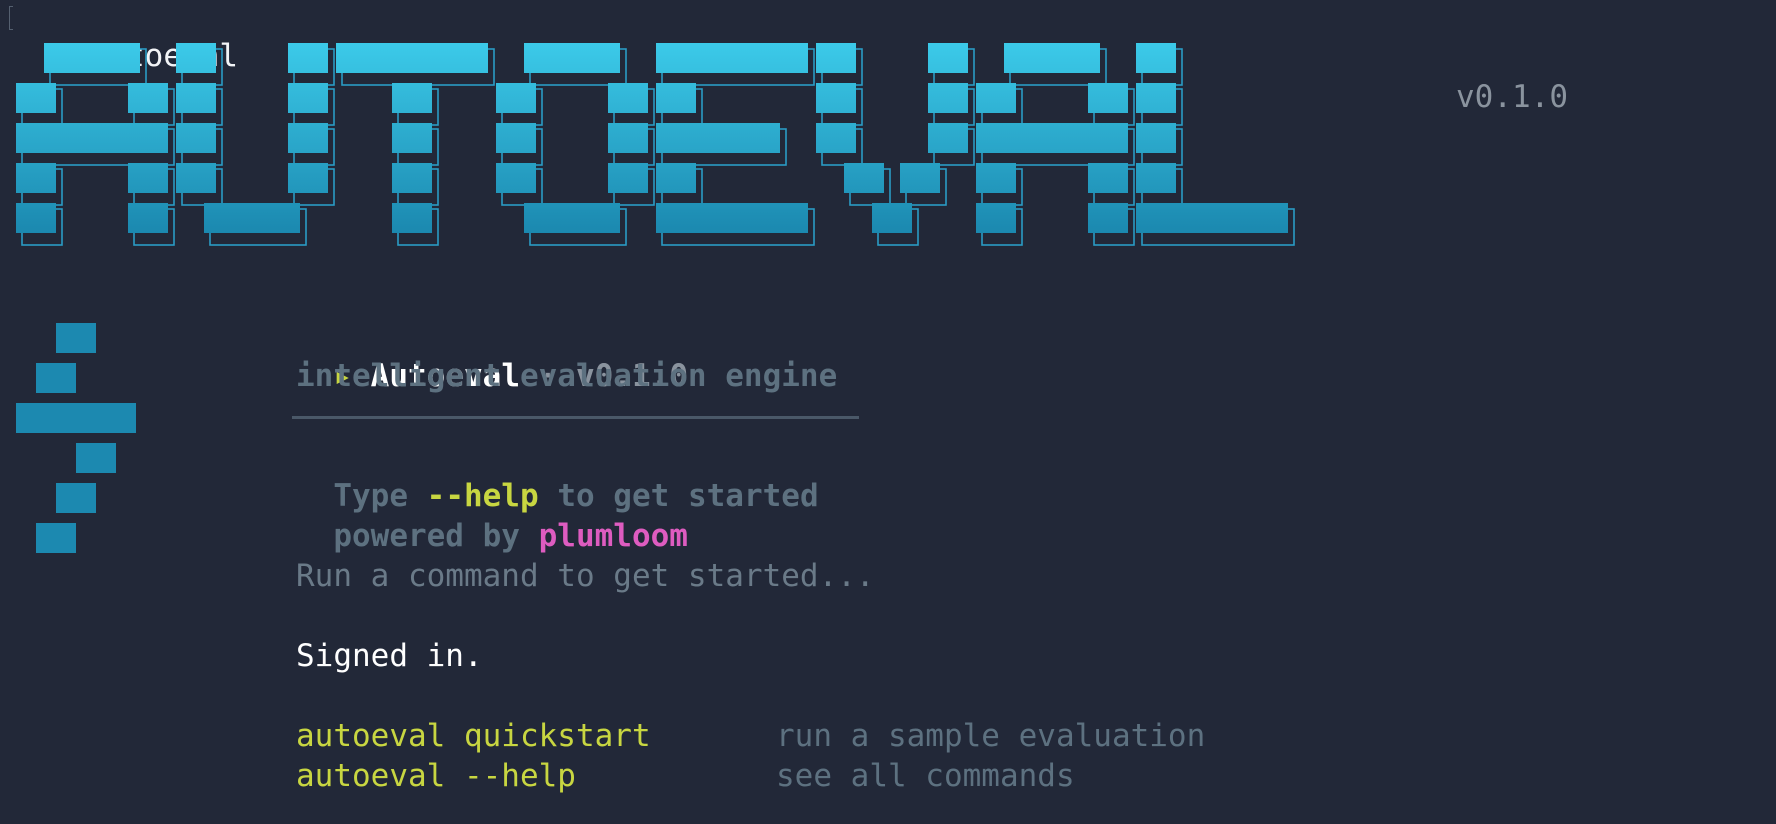 This screenshot has width=1776, height=824. Describe the element at coordinates (613, 536) in the screenshot. I see `brand-name: plumloom` at that location.